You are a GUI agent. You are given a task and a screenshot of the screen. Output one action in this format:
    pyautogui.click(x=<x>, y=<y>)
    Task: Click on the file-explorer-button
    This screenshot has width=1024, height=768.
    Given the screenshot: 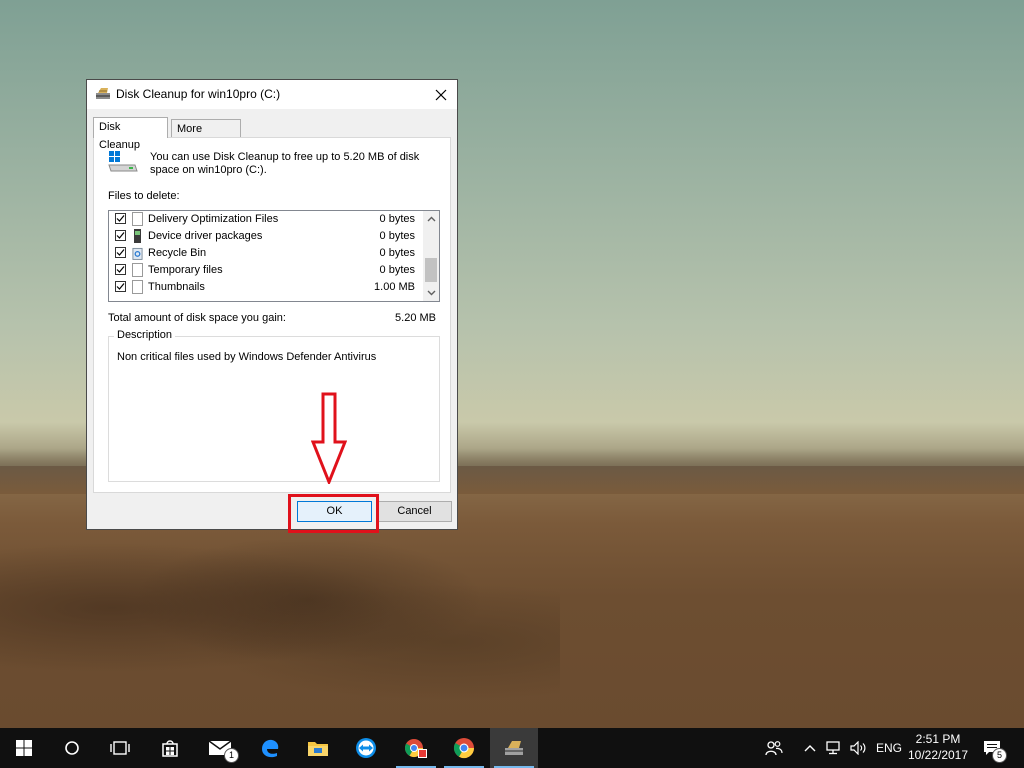 What is the action you would take?
    pyautogui.click(x=318, y=748)
    